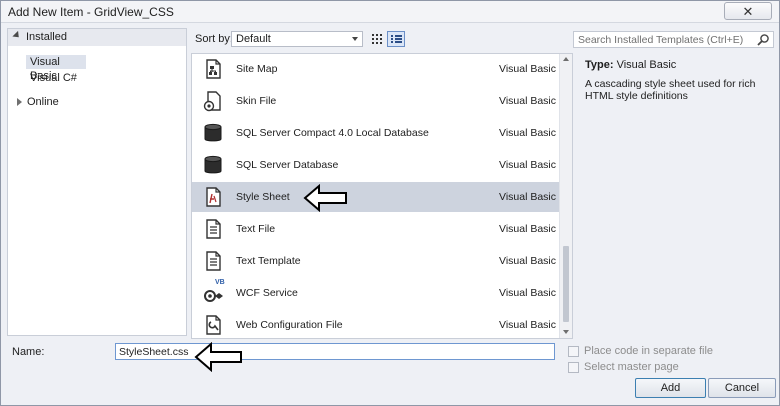  I want to click on scroll-thumb, so click(566, 284).